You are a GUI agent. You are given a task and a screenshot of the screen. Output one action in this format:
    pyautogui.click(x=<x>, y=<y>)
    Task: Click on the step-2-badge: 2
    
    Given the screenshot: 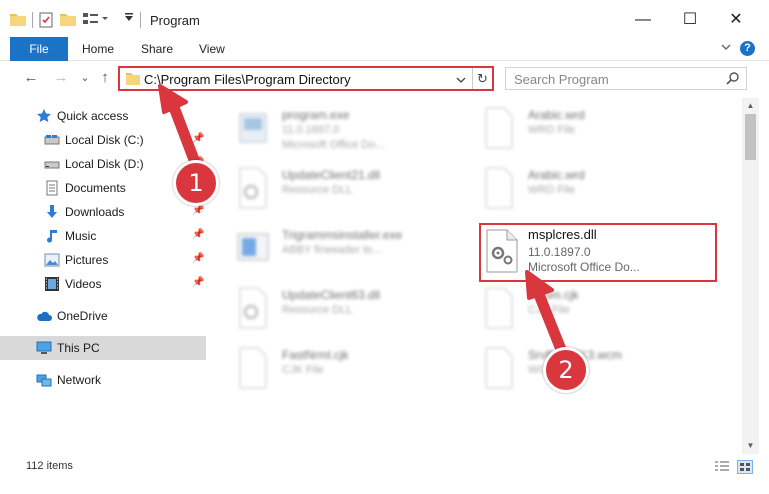 What is the action you would take?
    pyautogui.click(x=566, y=370)
    